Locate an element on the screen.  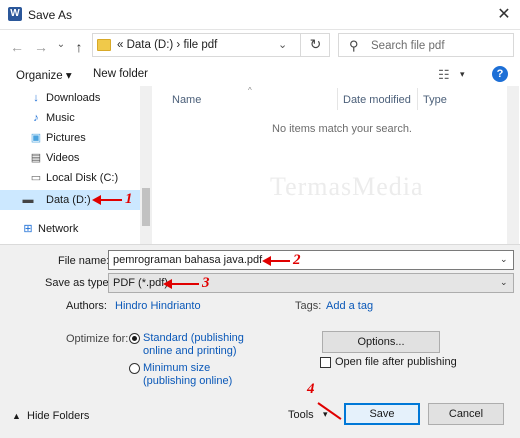
folder-icon is located at coordinates (104, 45).